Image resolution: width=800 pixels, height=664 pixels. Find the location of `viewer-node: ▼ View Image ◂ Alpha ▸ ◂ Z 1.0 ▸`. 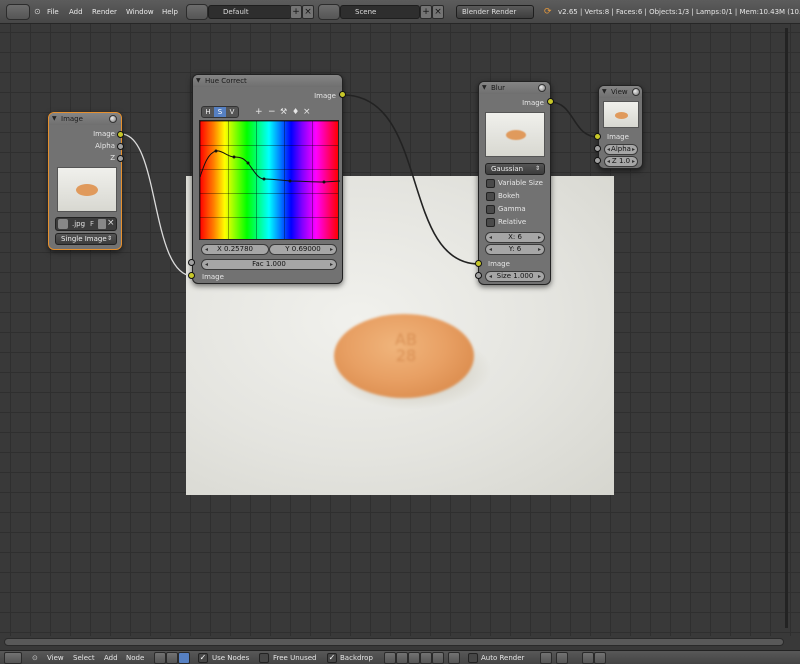

viewer-node: ▼ View Image ◂ Alpha ▸ ◂ Z 1.0 ▸ is located at coordinates (620, 127).